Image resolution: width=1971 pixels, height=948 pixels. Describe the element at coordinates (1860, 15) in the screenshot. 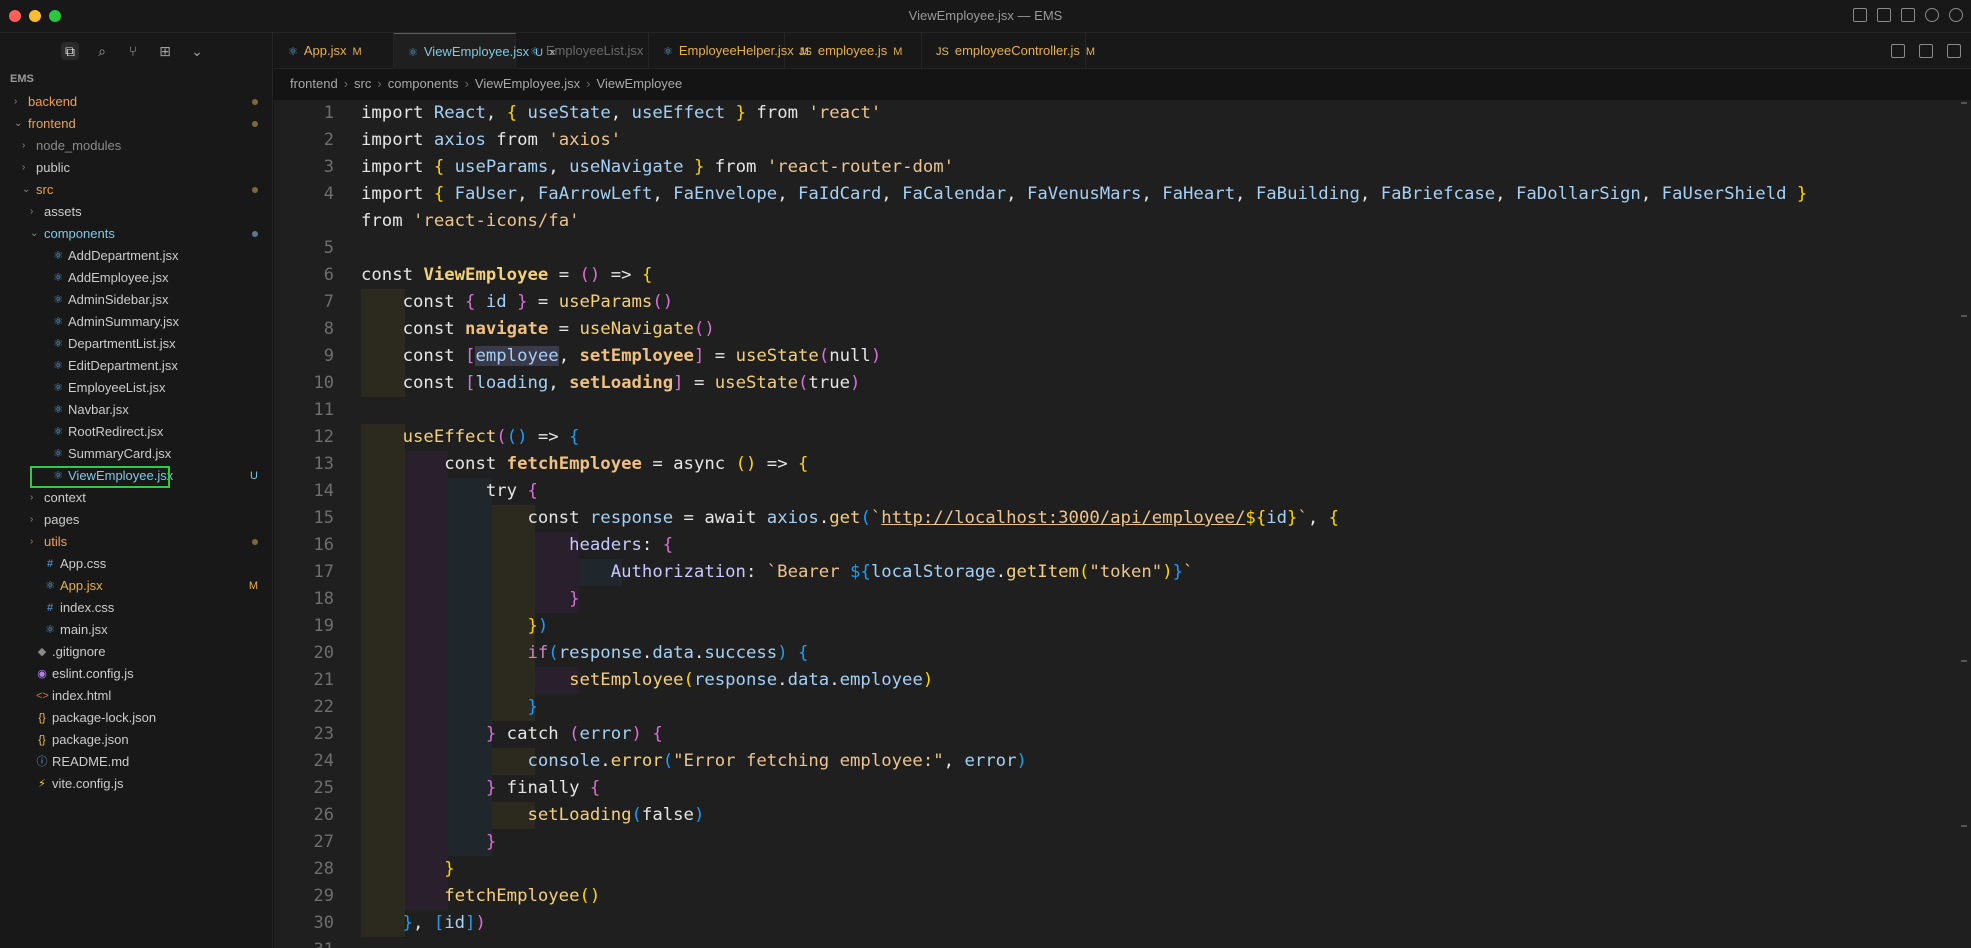

I see `toggle-sidebar-icon` at that location.